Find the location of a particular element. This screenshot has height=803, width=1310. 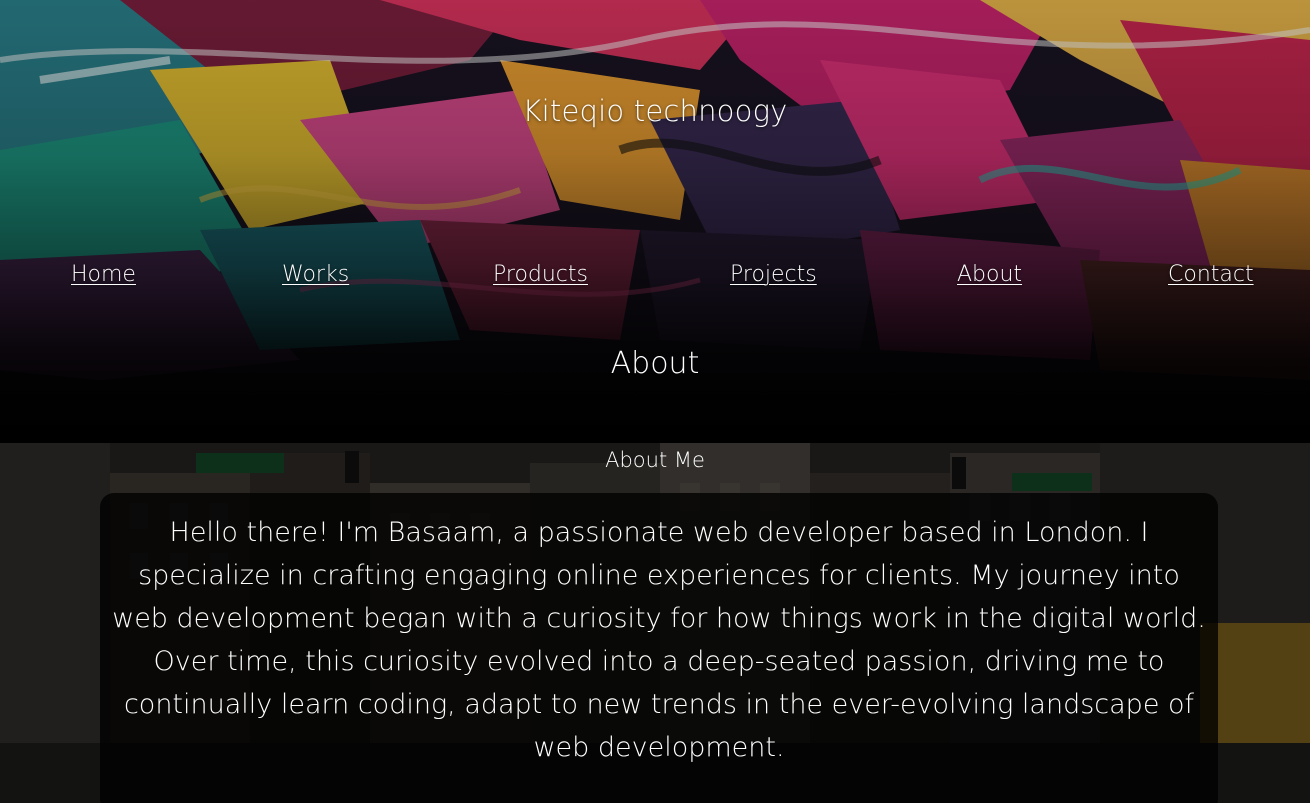

site-title: Kiteqio technoogy is located at coordinates (655, 111).